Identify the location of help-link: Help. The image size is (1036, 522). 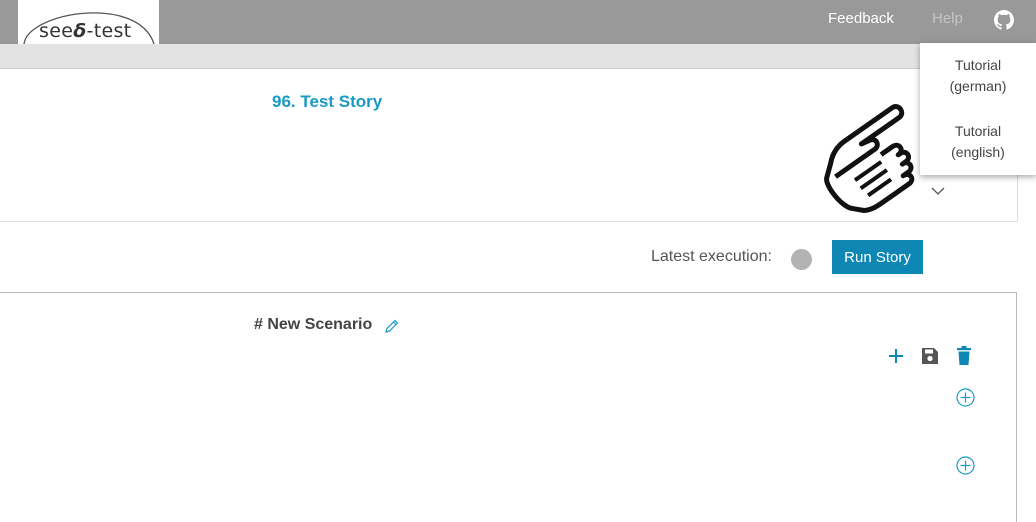
(947, 18).